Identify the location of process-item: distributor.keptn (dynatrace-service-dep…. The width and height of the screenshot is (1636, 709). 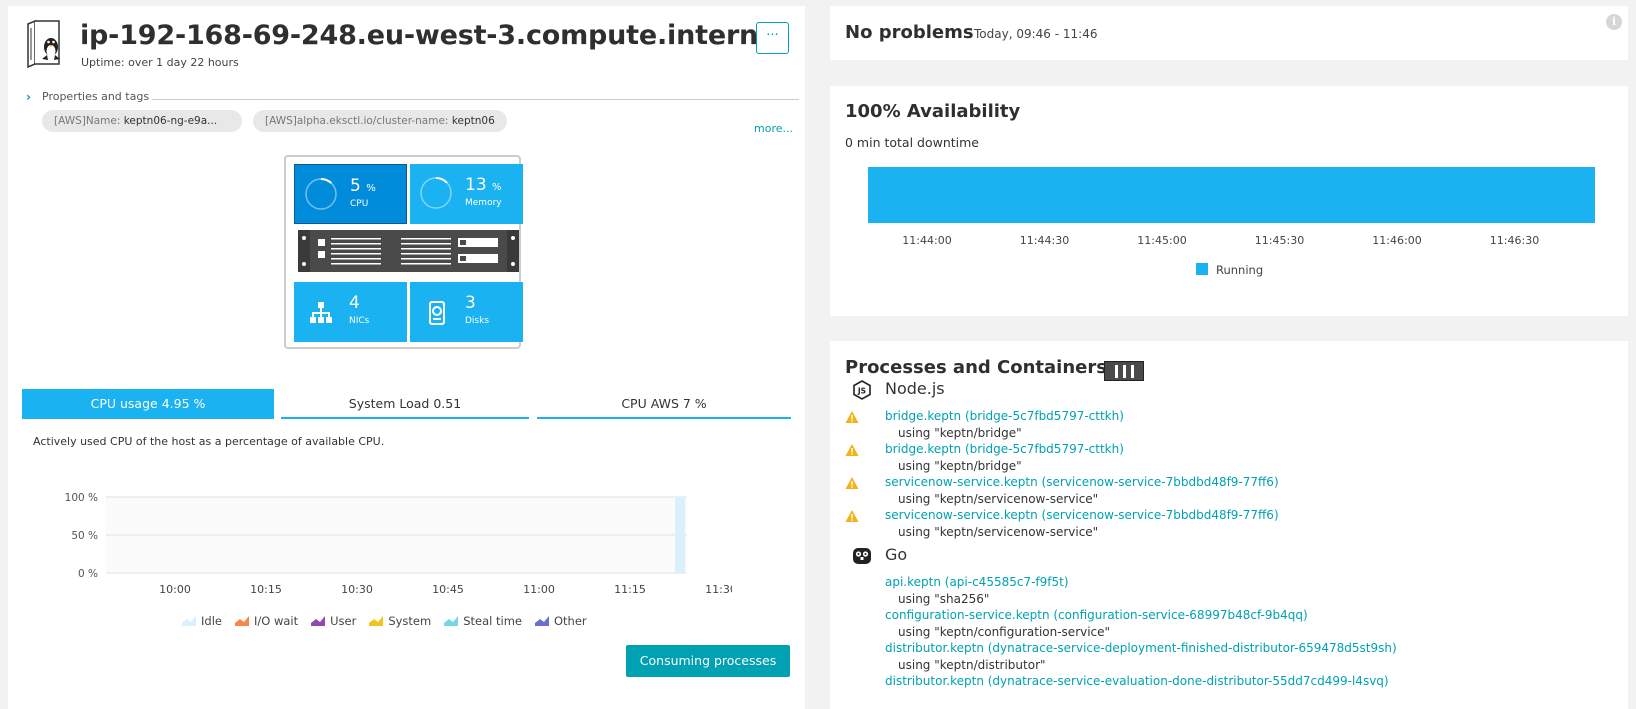
(1230, 657).